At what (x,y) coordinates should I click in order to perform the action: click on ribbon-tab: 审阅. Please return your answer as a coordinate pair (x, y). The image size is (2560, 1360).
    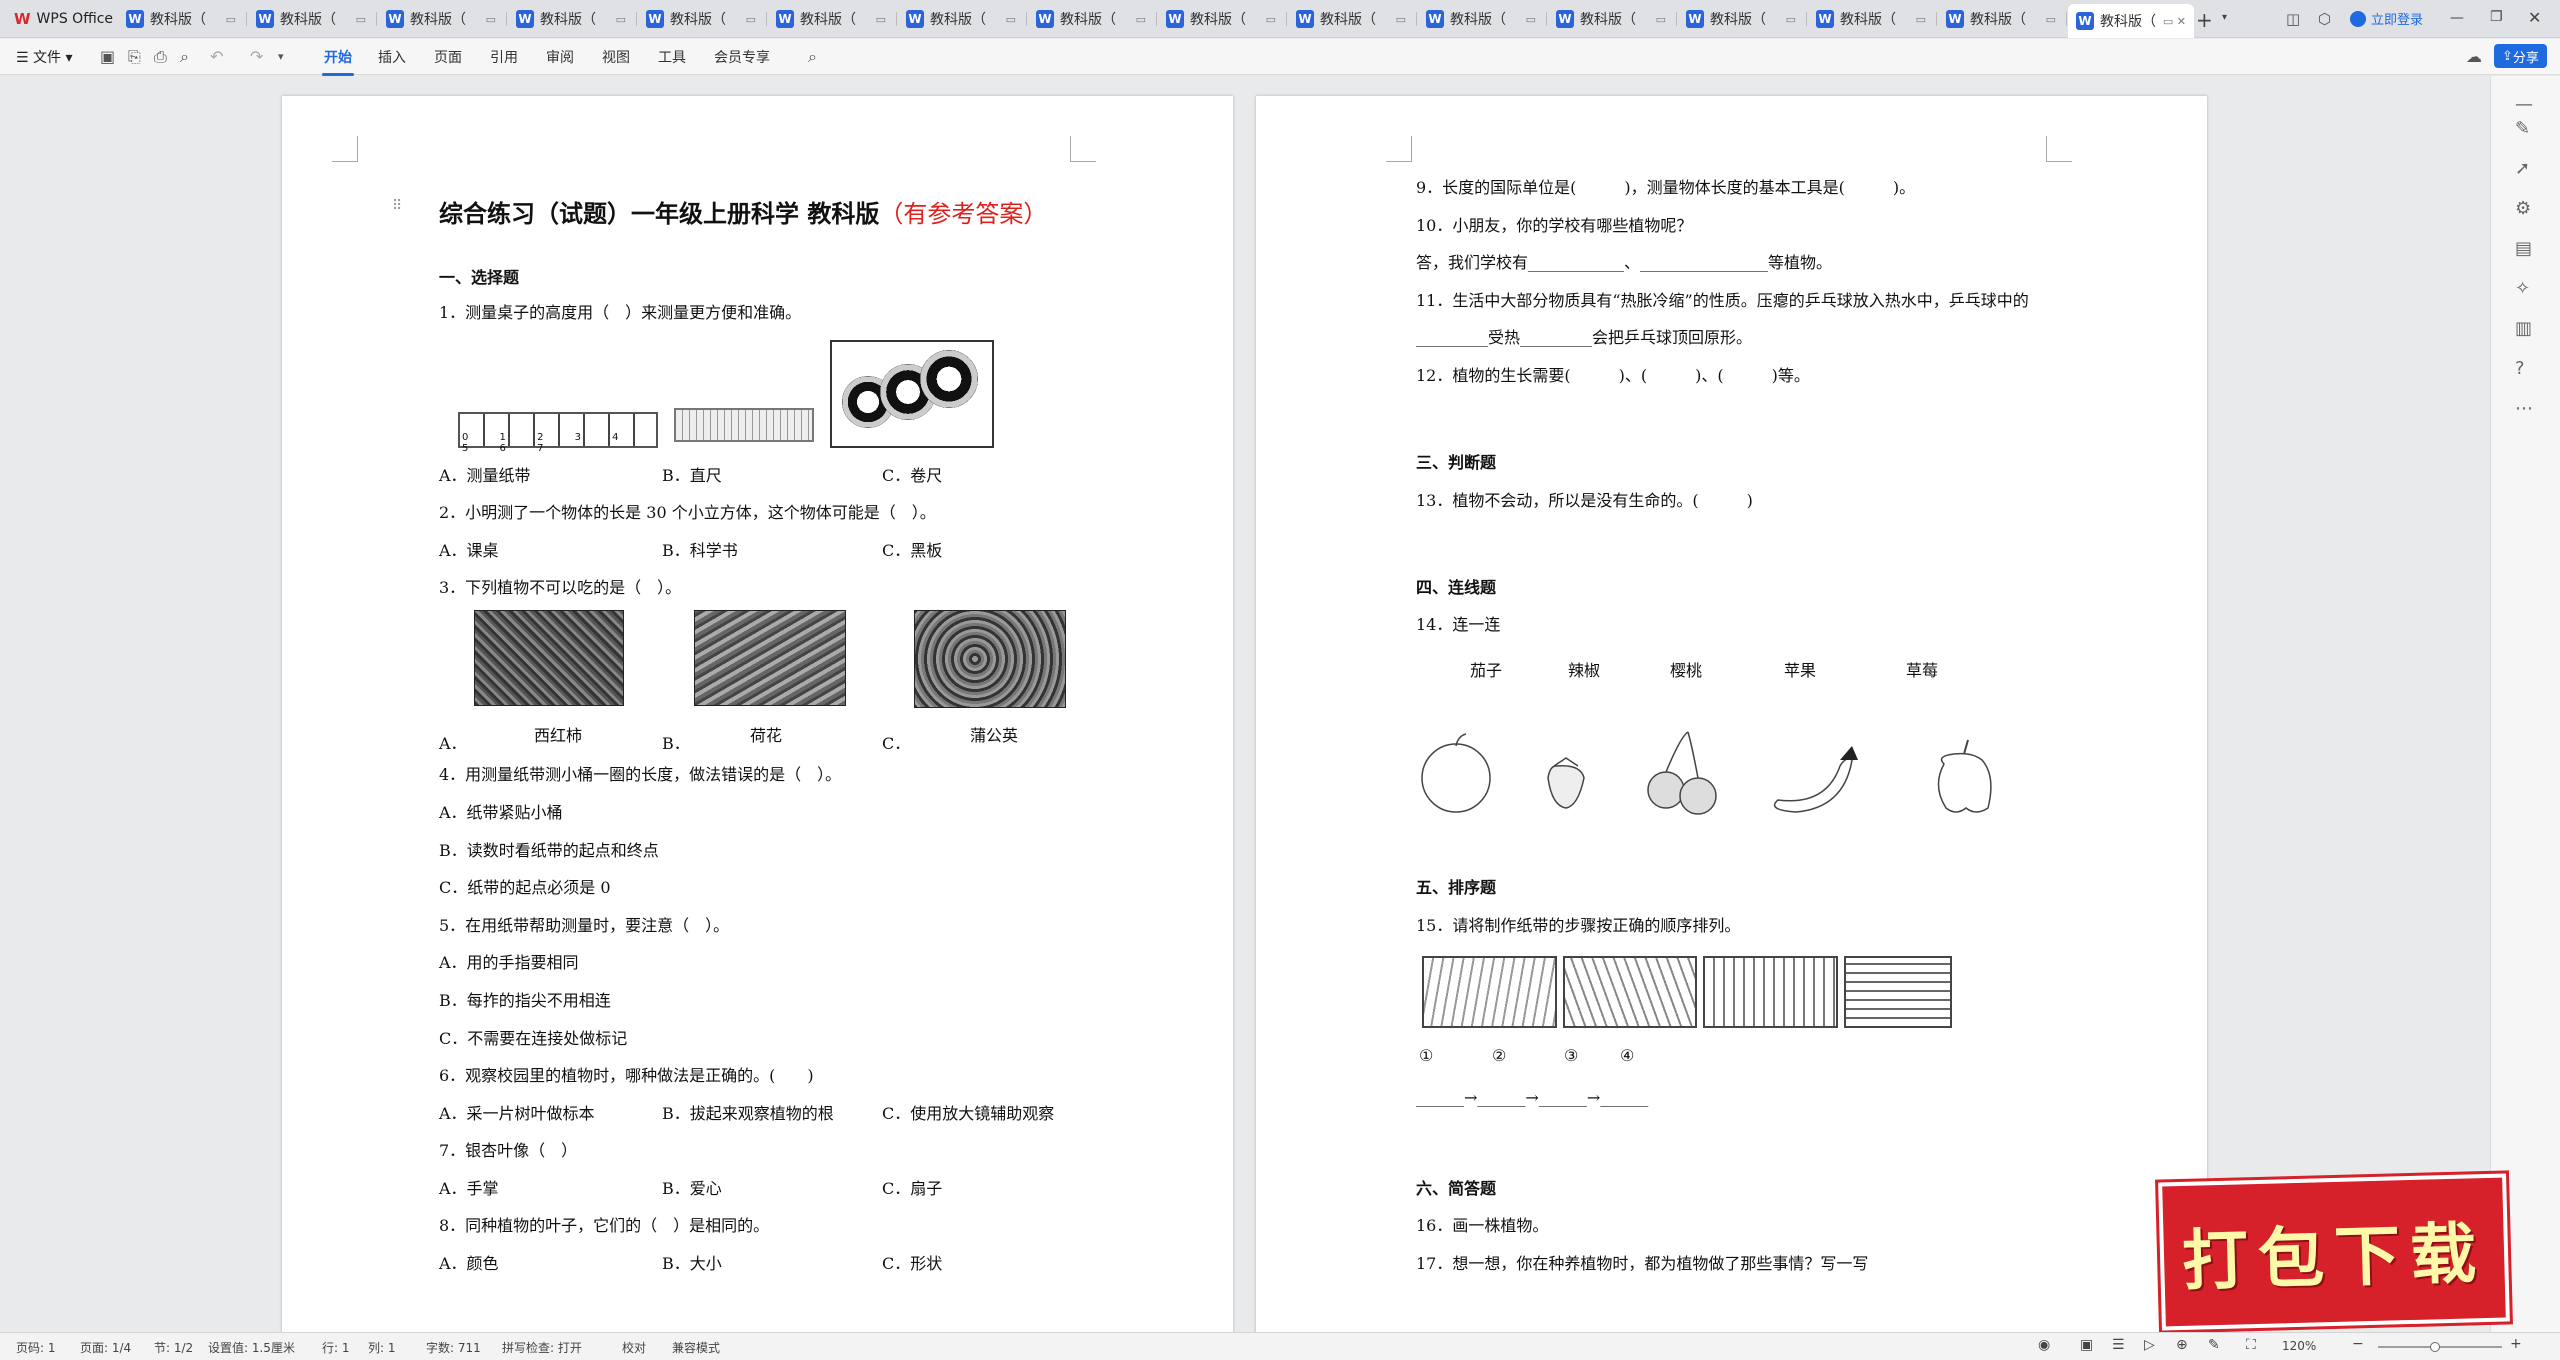
    Looking at the image, I should click on (560, 57).